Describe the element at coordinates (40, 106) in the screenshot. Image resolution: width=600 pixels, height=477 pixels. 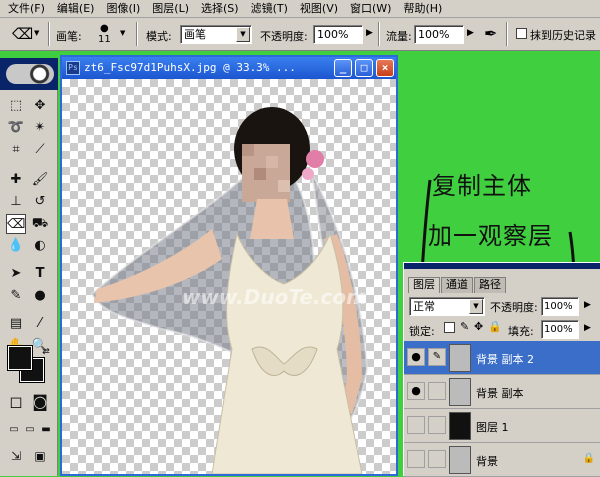
I see `move-tool-icon: ✥` at that location.